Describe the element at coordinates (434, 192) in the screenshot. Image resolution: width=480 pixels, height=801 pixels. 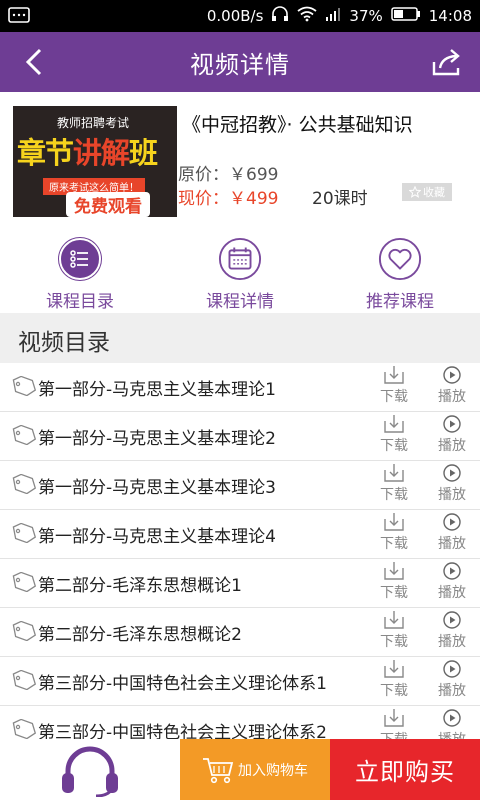
I see `favorite-label: 收藏` at that location.